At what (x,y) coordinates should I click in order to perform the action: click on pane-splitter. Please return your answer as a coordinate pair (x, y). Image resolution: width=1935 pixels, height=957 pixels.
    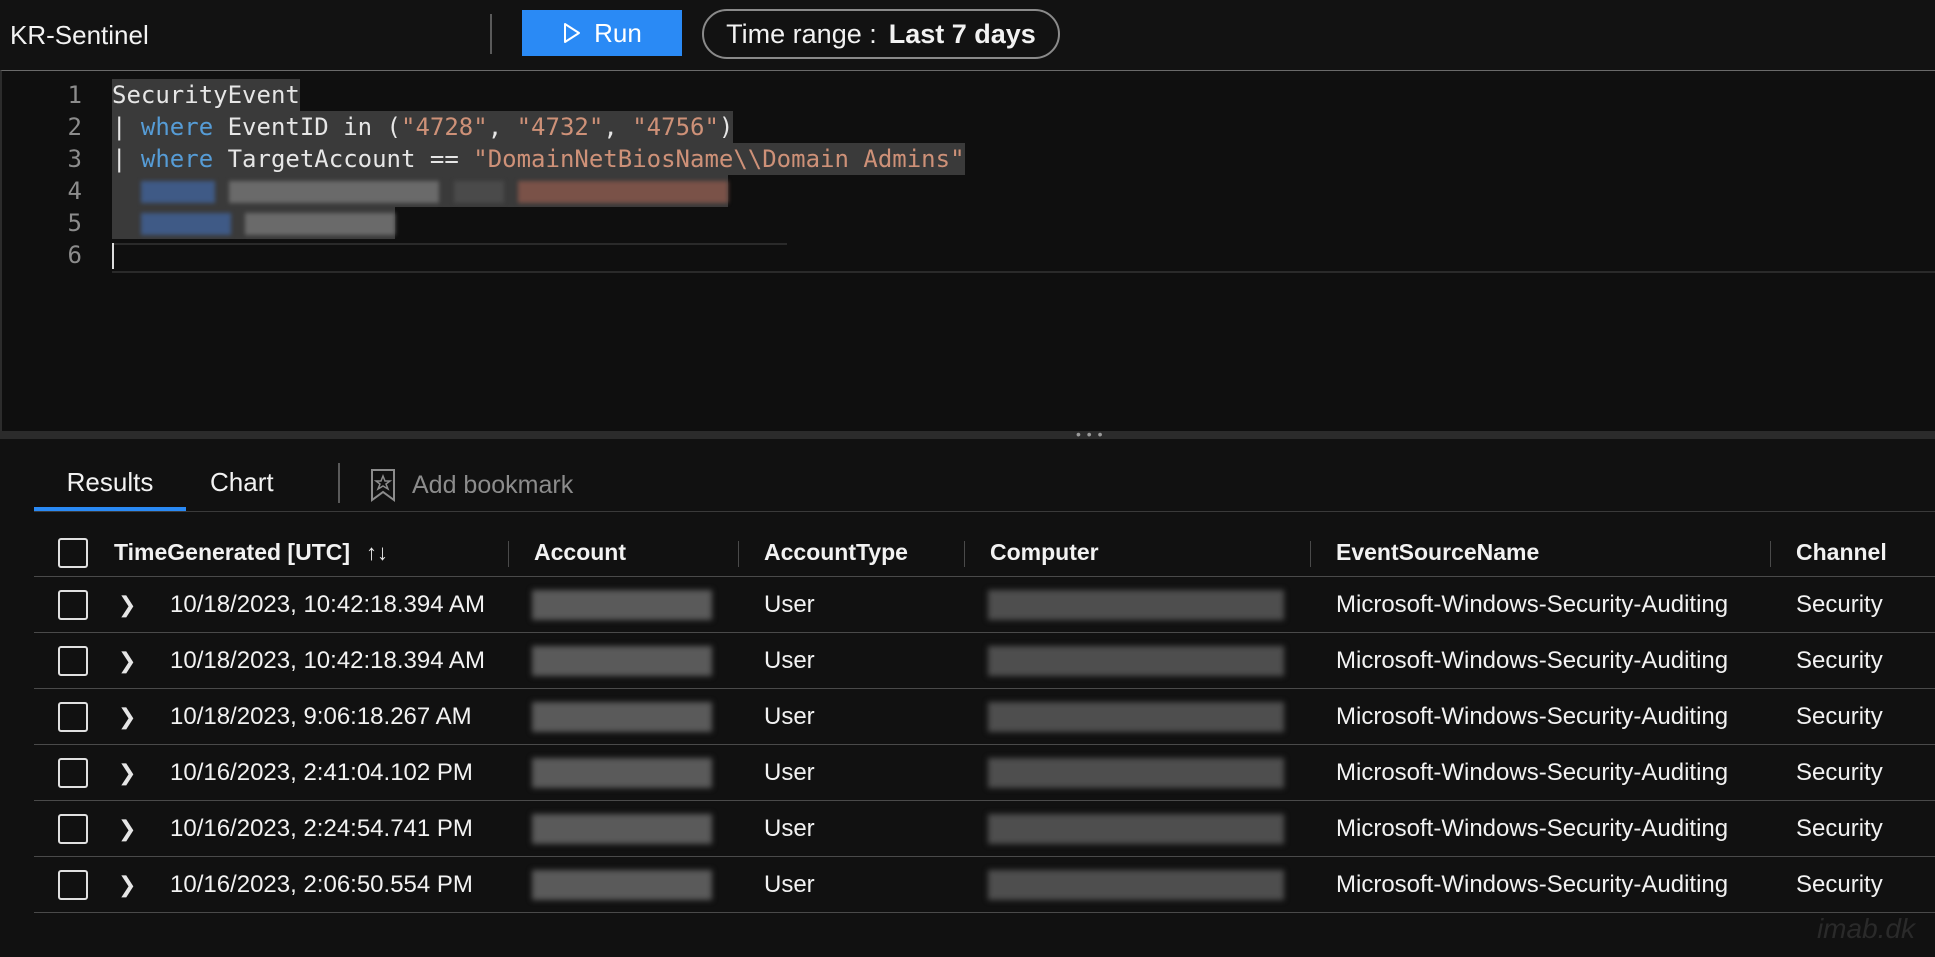
    Looking at the image, I should click on (967, 435).